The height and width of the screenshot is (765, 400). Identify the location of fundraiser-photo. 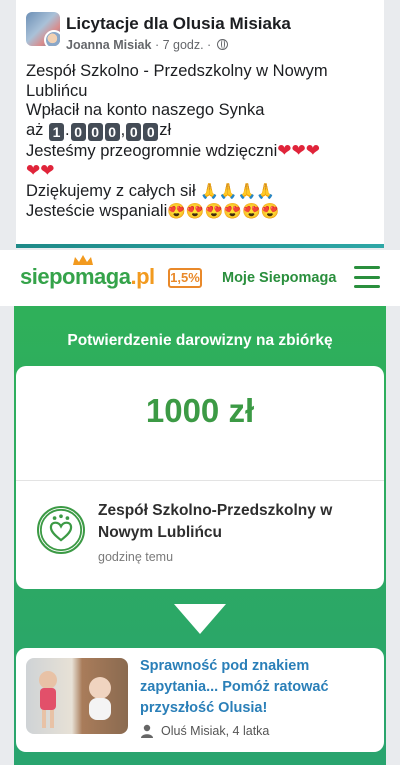
(77, 696).